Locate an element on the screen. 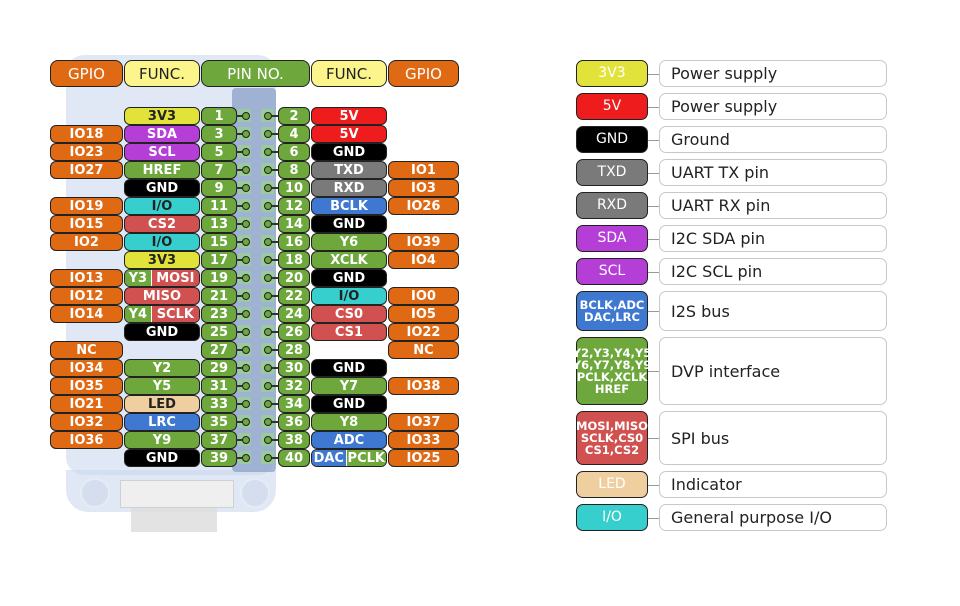 The height and width of the screenshot is (606, 960). legend-key-line: SDA is located at coordinates (612, 238).